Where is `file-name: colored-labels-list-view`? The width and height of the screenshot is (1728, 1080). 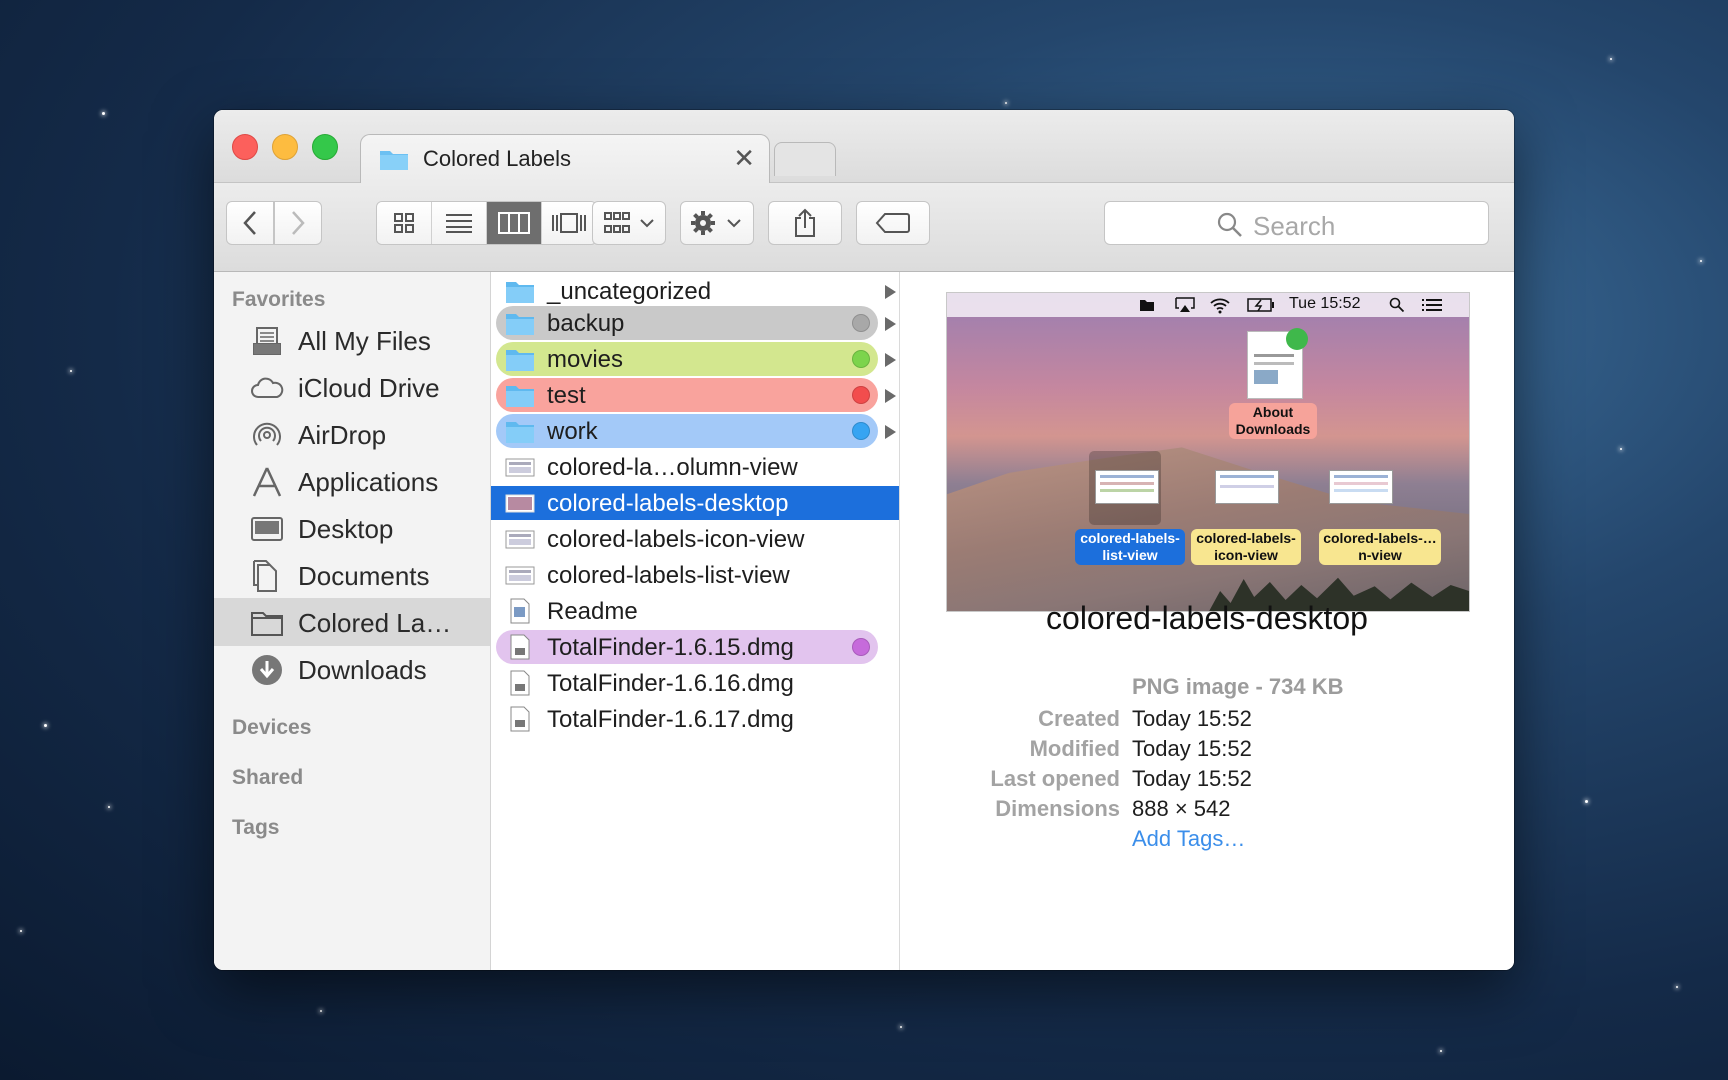
file-name: colored-labels-list-view is located at coordinates (668, 575).